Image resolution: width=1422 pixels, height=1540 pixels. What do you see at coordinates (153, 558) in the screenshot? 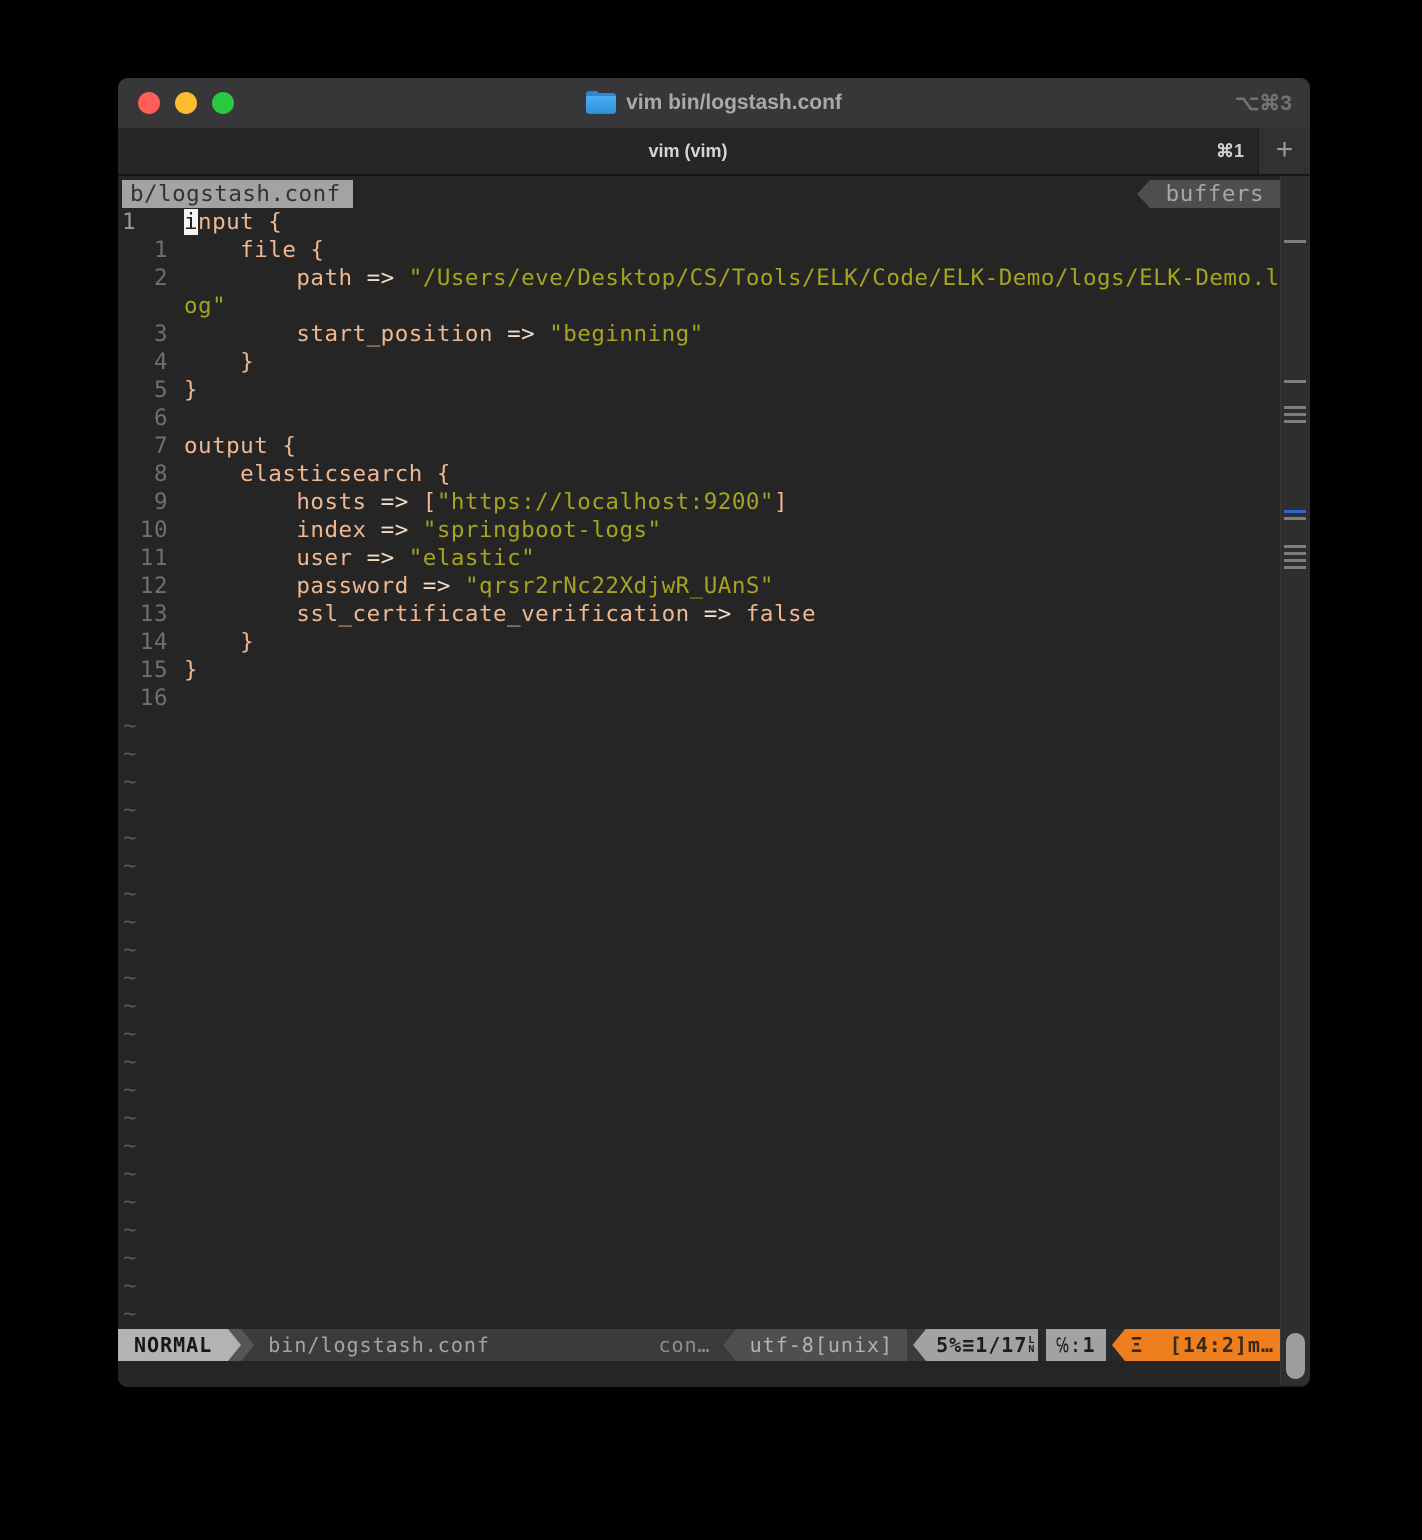
I see `line-number: 11` at bounding box center [153, 558].